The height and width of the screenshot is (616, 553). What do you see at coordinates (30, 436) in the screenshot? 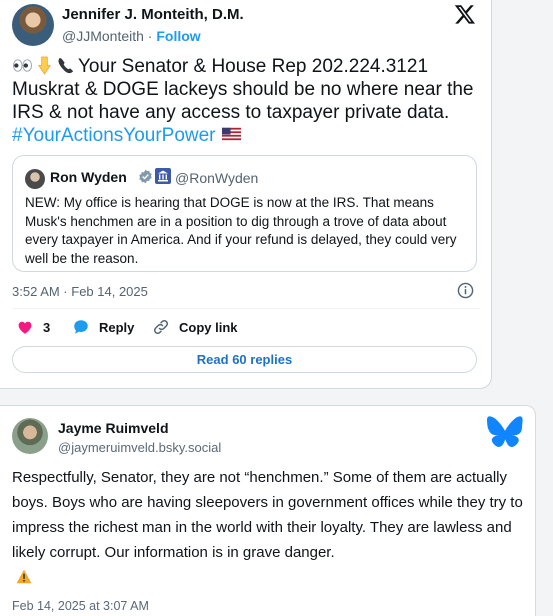
I see `bluesky-author-avatar` at bounding box center [30, 436].